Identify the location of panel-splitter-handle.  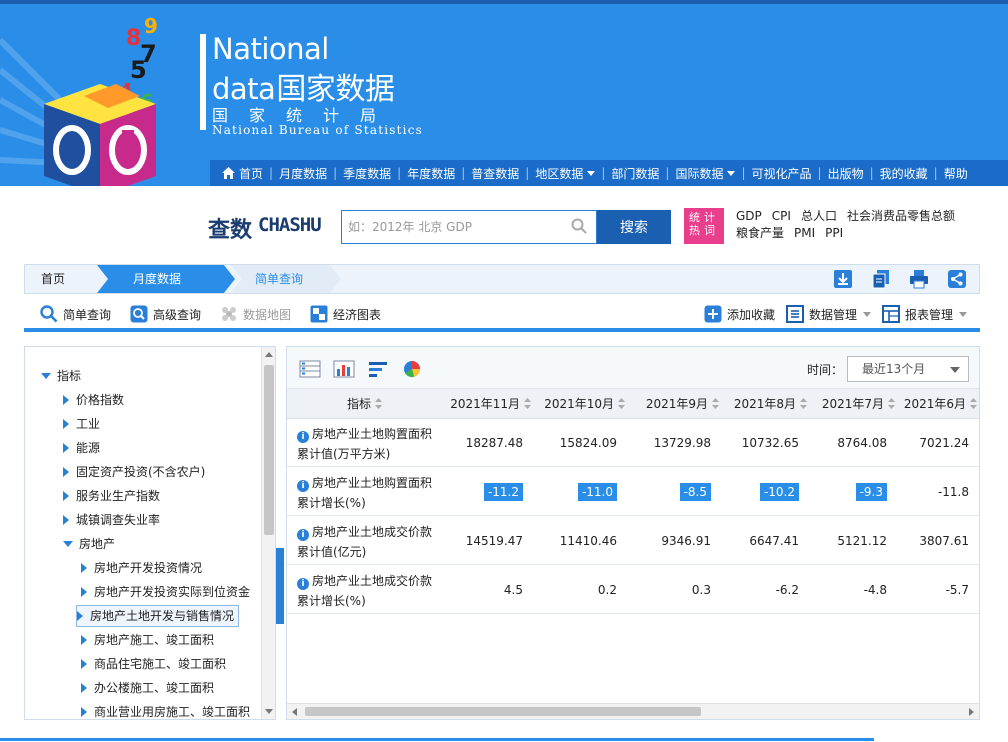
(280, 586).